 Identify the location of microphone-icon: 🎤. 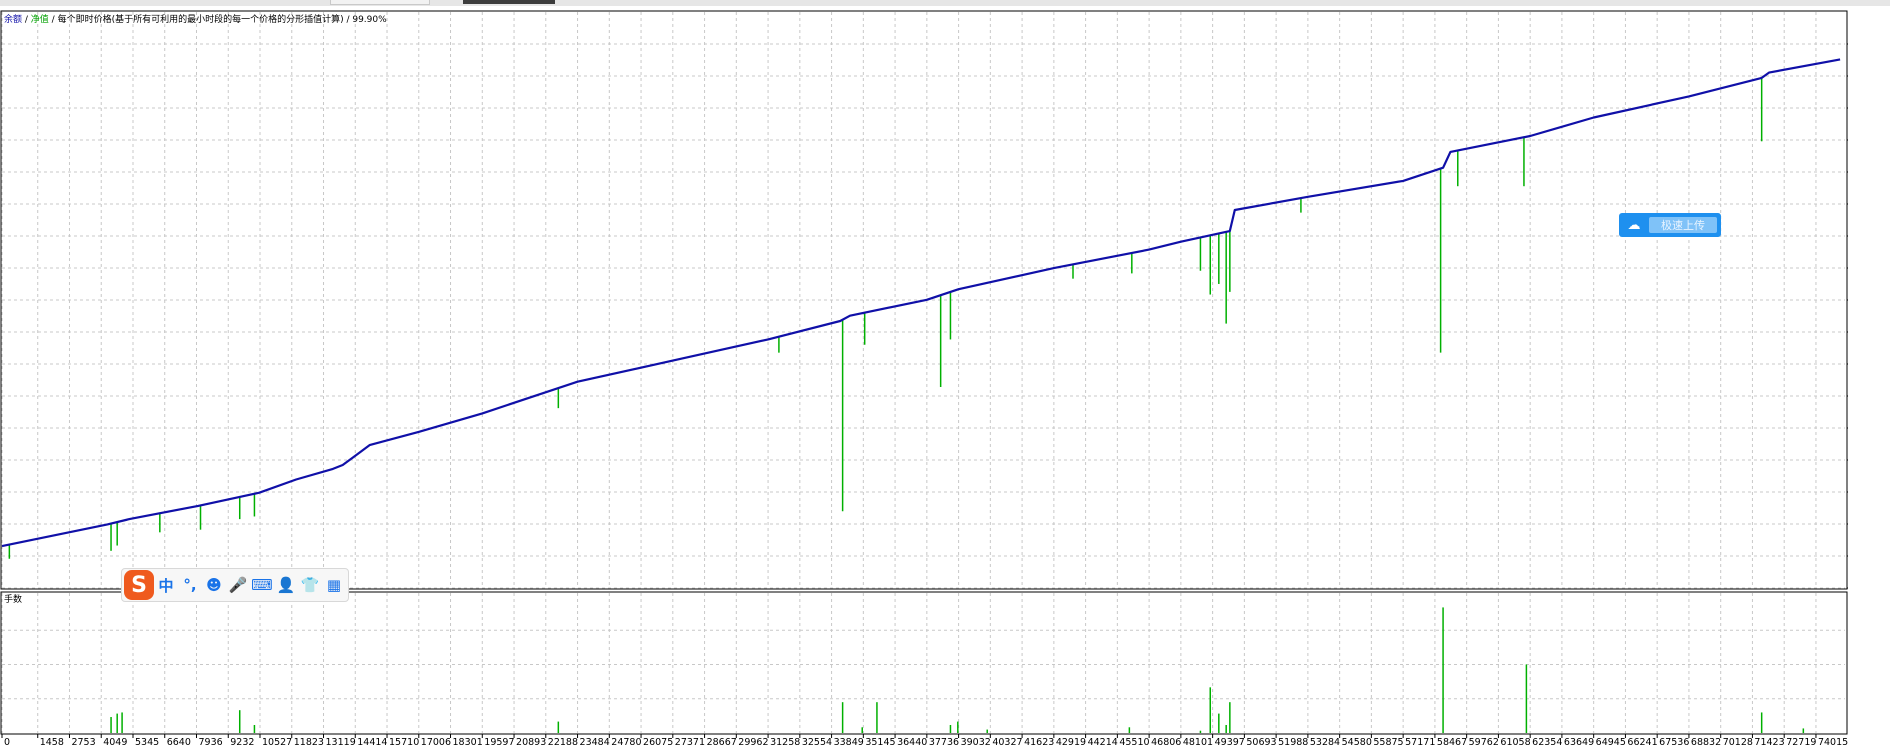
(238, 585).